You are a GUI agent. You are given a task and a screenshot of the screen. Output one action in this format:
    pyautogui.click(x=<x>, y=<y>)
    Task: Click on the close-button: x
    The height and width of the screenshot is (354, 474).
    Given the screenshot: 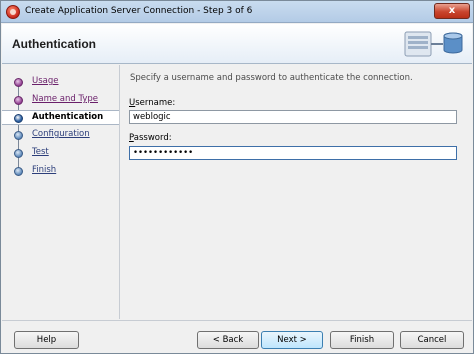 What is the action you would take?
    pyautogui.click(x=452, y=11)
    